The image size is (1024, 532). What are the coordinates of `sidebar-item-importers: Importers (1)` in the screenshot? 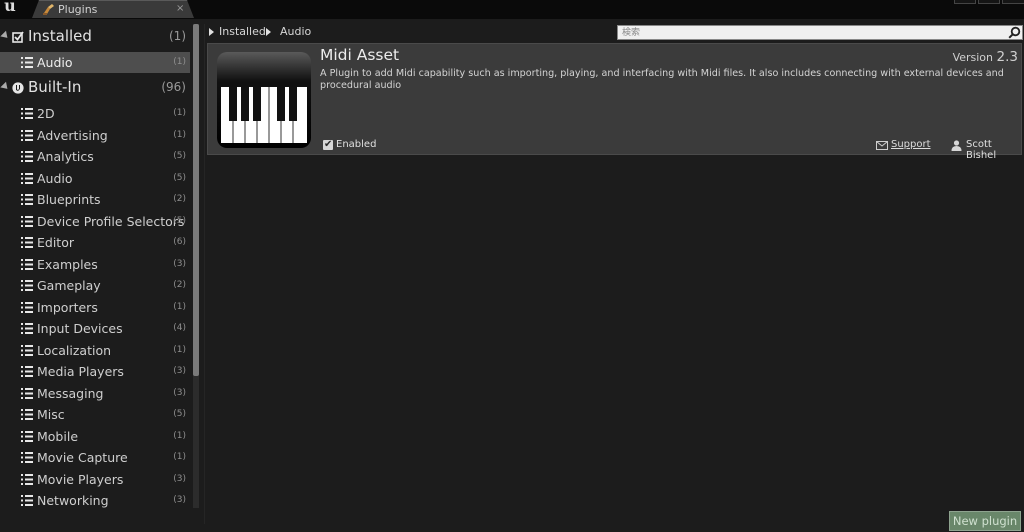 It's located at (95, 307).